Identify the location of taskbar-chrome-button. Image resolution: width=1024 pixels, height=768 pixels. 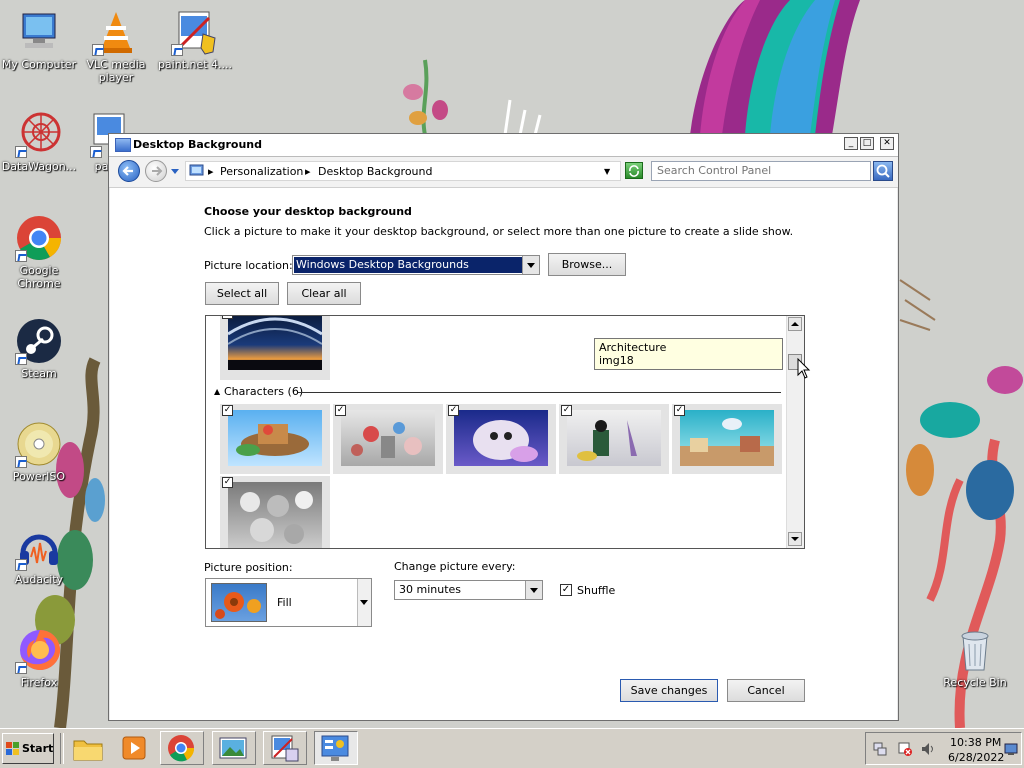
(182, 748).